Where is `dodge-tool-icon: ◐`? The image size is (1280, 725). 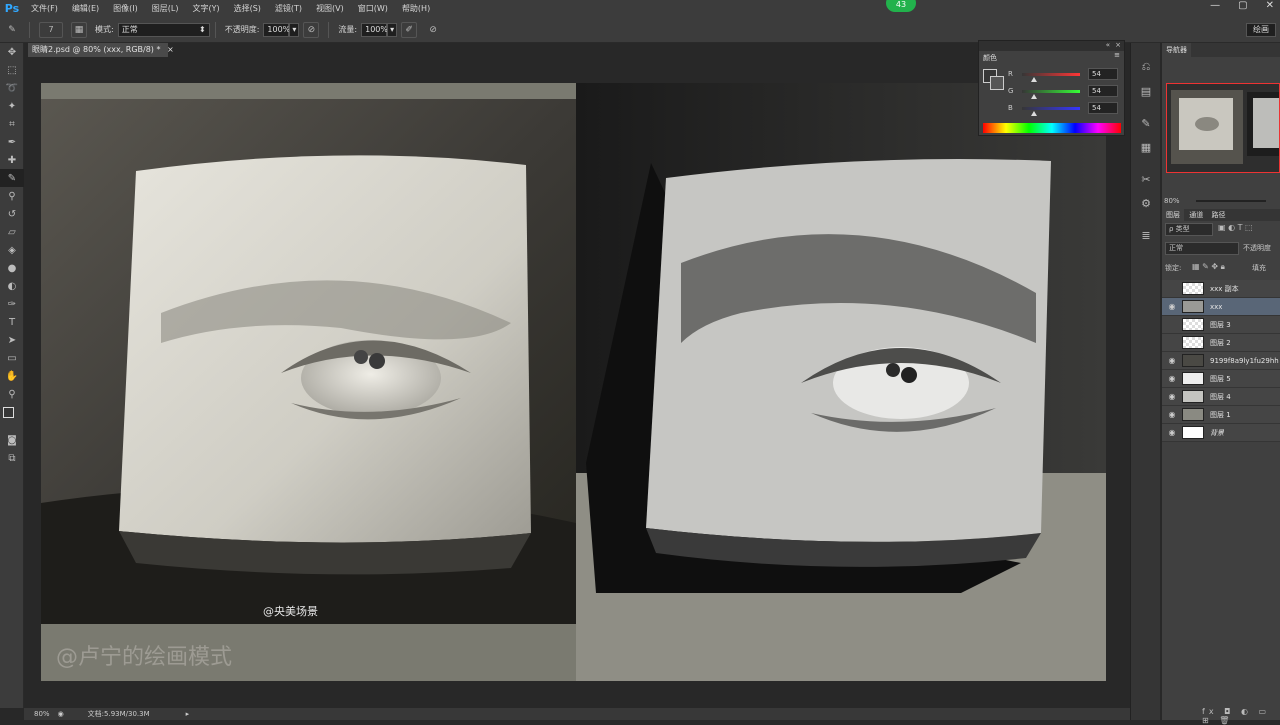
dodge-tool-icon: ◐ is located at coordinates (12, 286).